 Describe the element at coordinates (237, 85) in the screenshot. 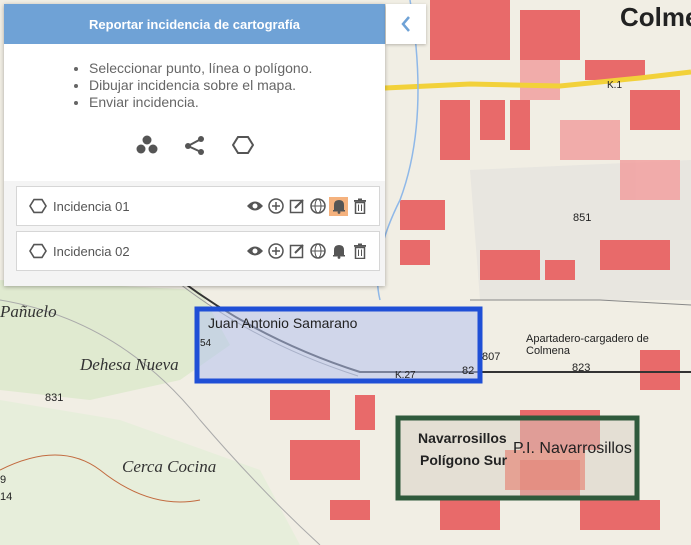

I see `instruction-item: Dibujar incidencia sobre el mapa.` at that location.